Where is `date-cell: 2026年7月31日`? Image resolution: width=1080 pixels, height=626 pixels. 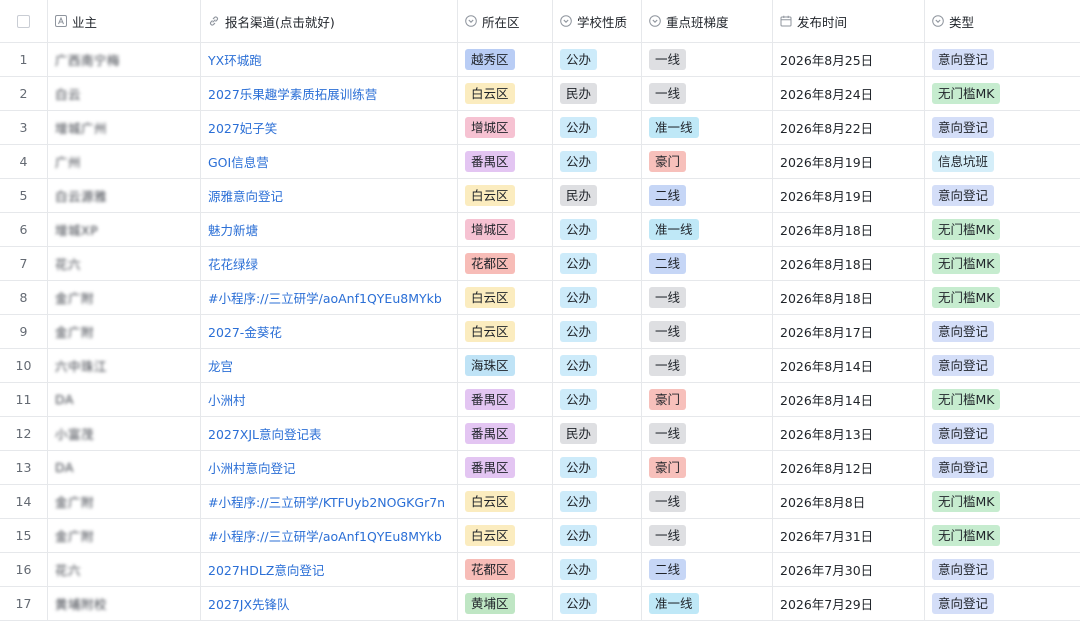 date-cell: 2026年7月31日 is located at coordinates (849, 535).